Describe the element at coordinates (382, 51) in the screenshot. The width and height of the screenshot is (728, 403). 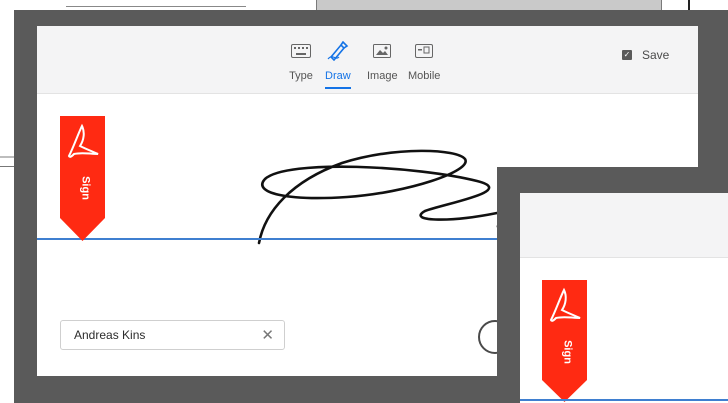
I see `image-icon` at that location.